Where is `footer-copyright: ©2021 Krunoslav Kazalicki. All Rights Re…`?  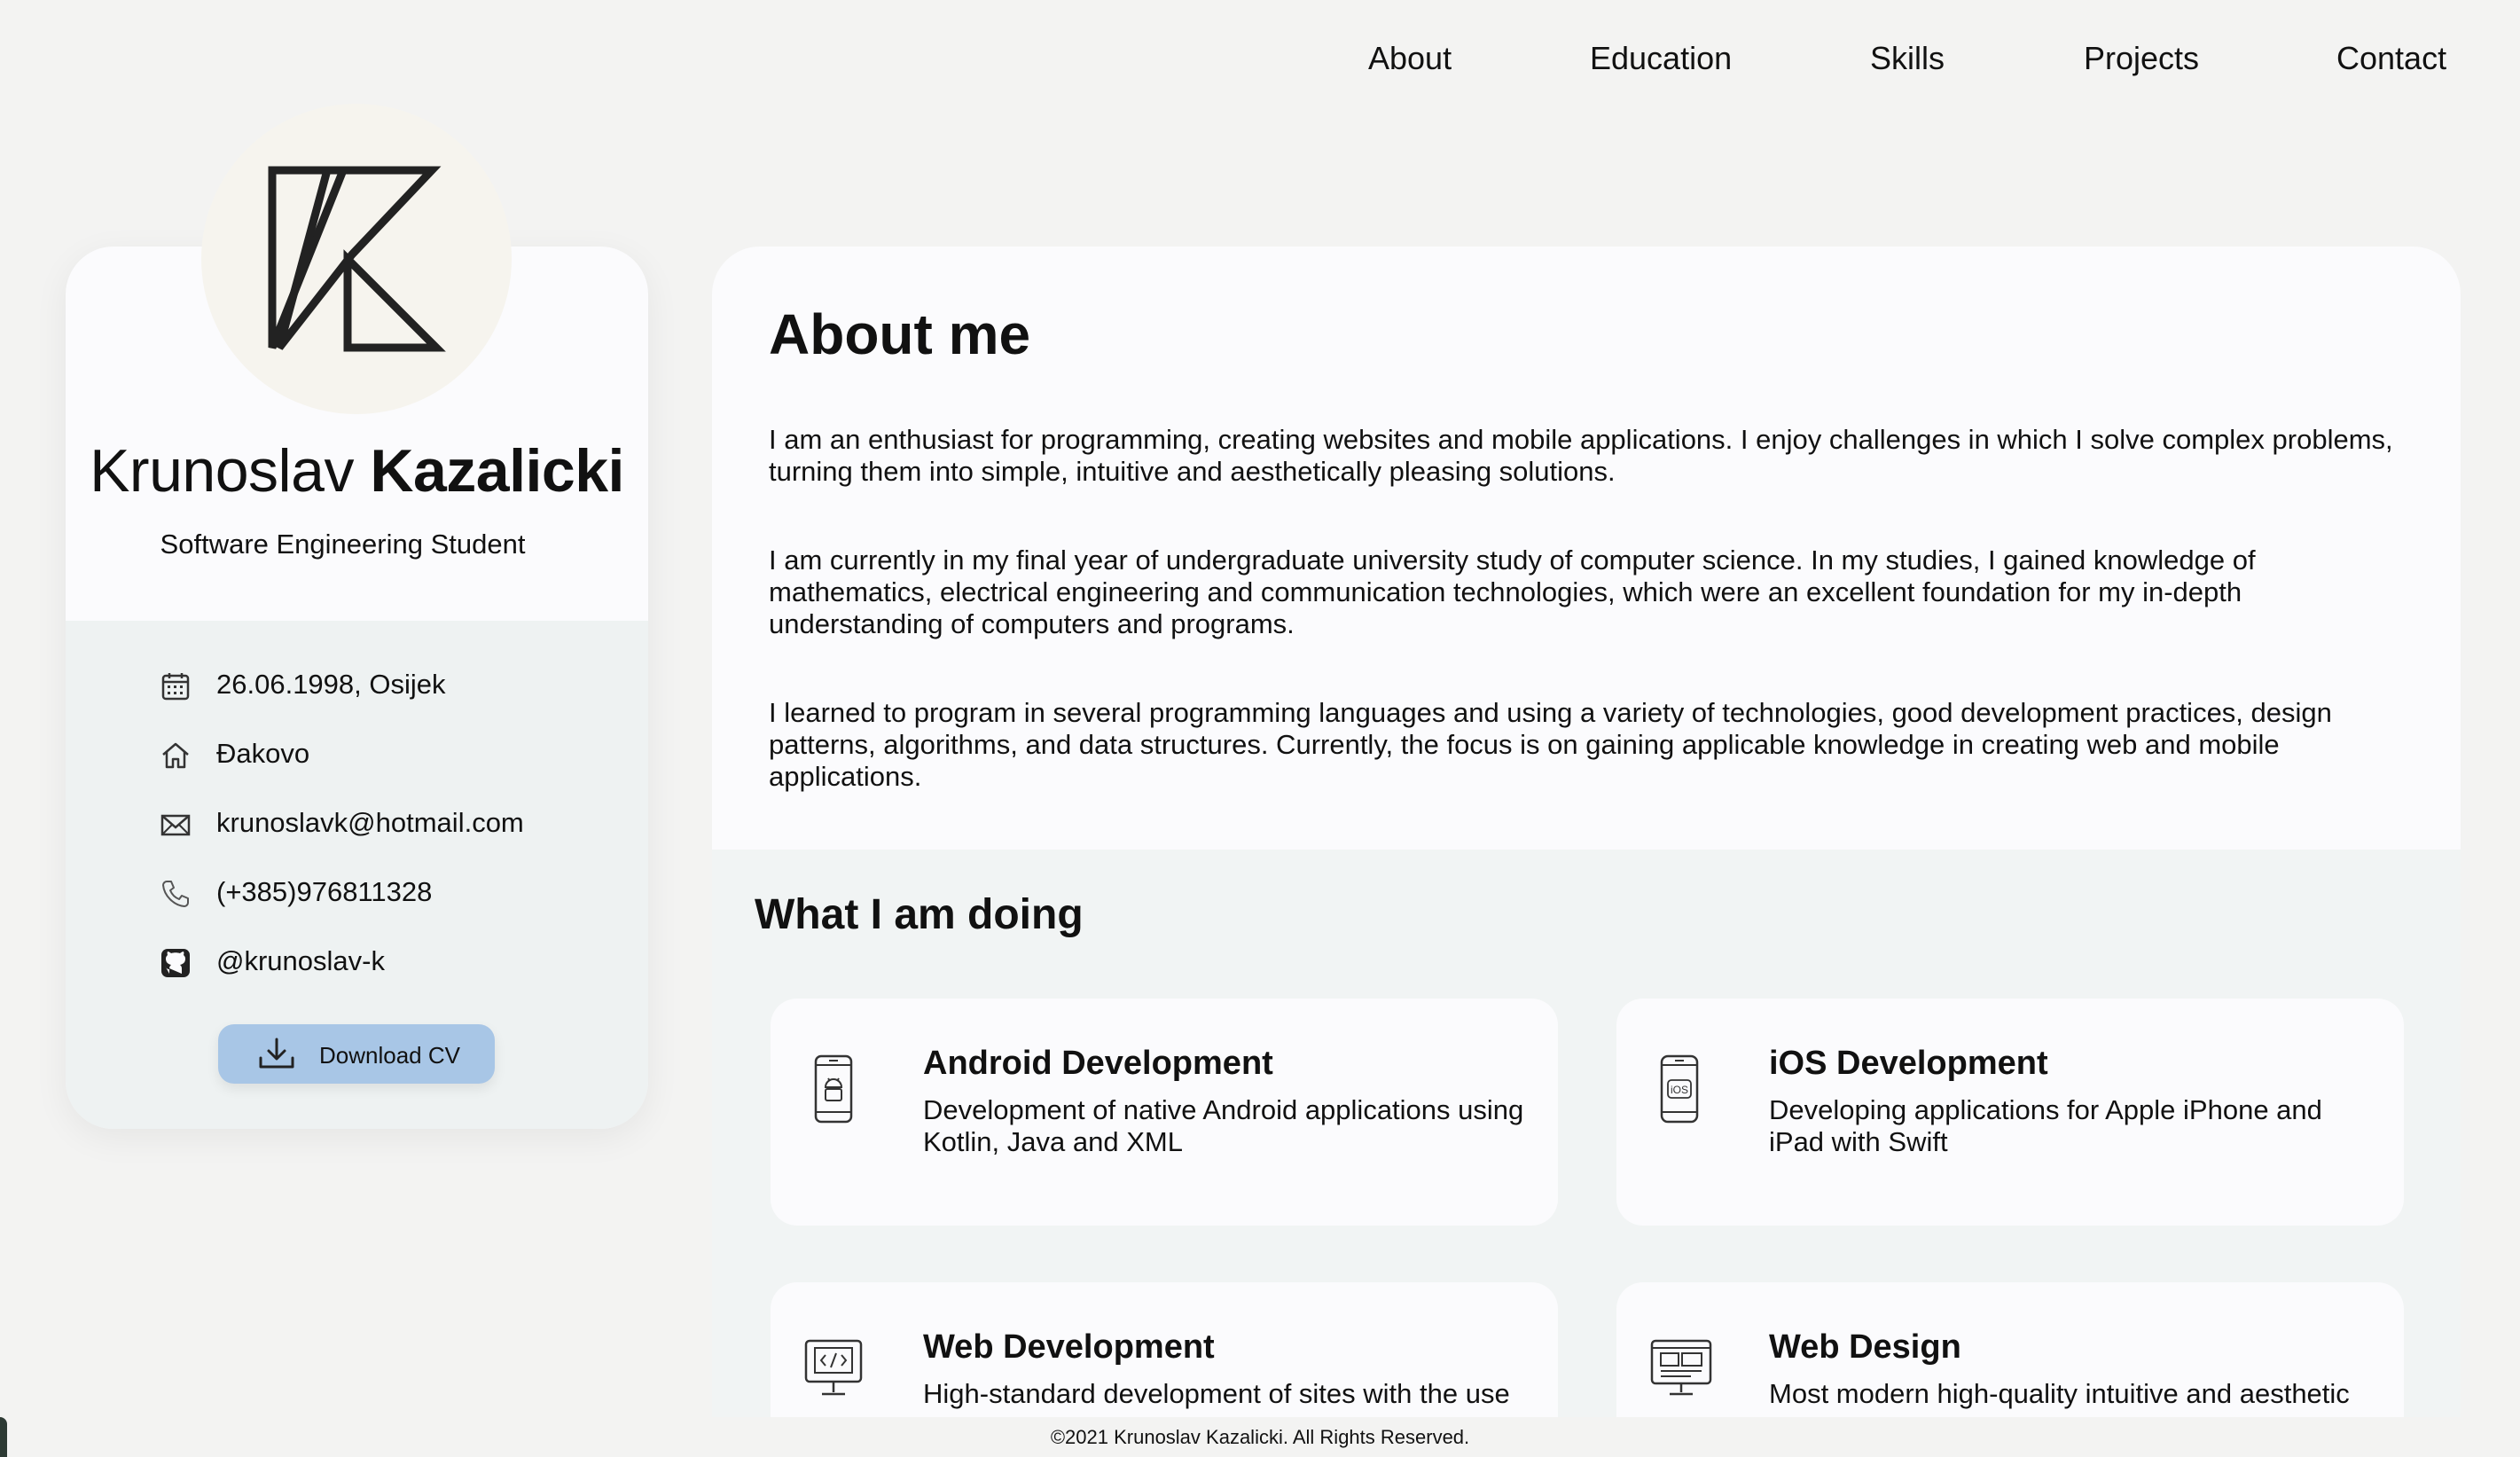 footer-copyright: ©2021 Krunoslav Kazalicki. All Rights Re… is located at coordinates (1260, 1437).